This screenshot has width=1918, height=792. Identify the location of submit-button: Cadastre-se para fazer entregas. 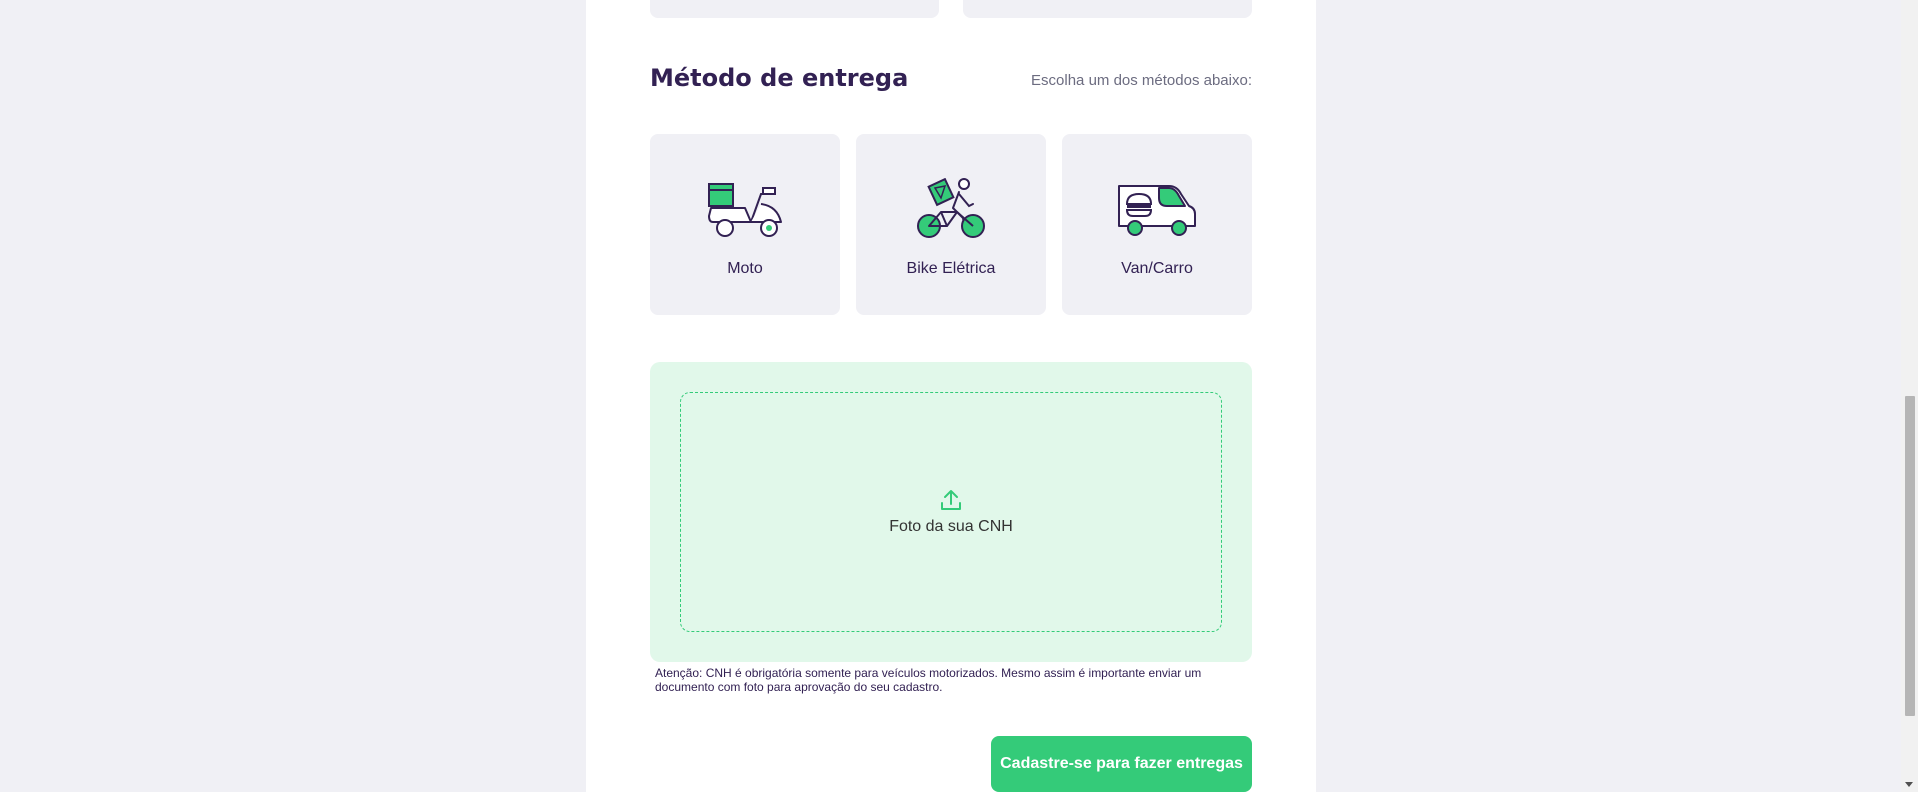
(1121, 764).